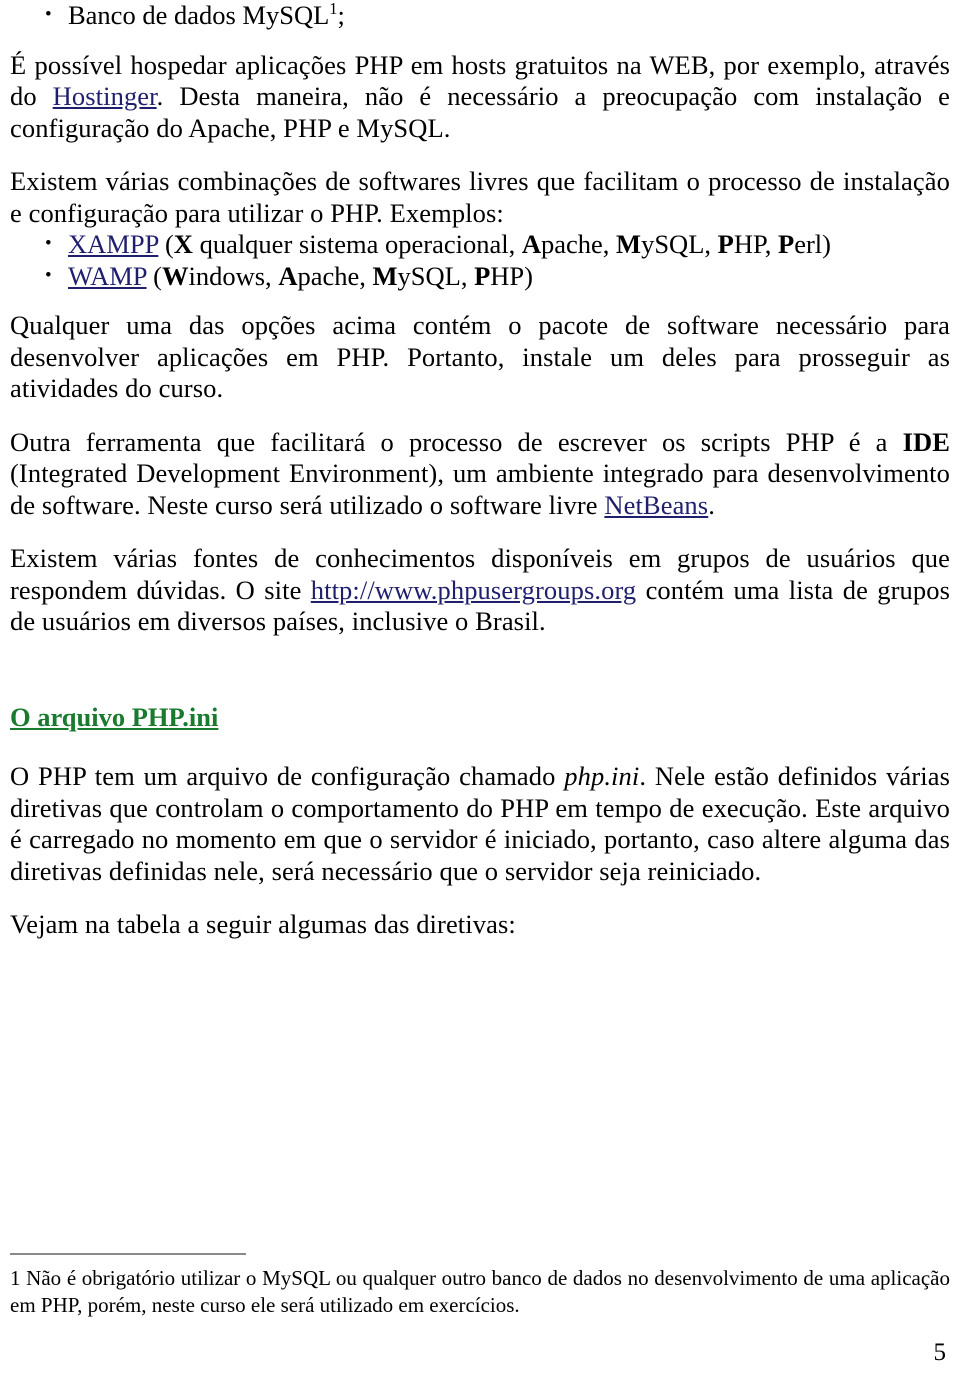  What do you see at coordinates (926, 441) in the screenshot?
I see `paragraph-ide-bold: IDE` at bounding box center [926, 441].